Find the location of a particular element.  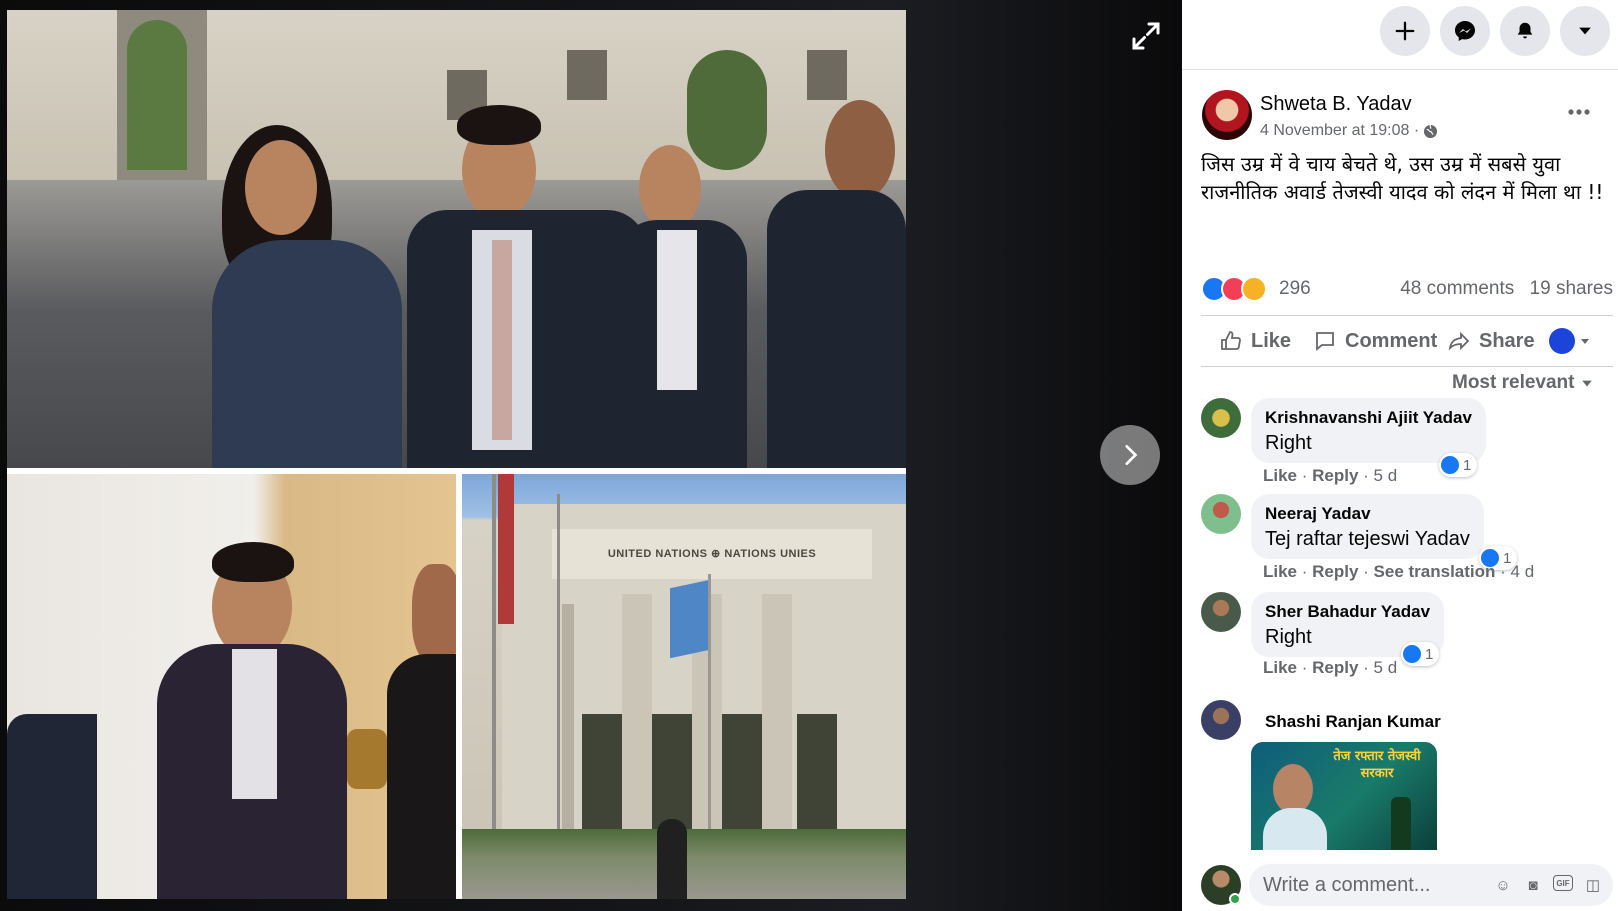

comment-label: Comment is located at coordinates (1391, 340).